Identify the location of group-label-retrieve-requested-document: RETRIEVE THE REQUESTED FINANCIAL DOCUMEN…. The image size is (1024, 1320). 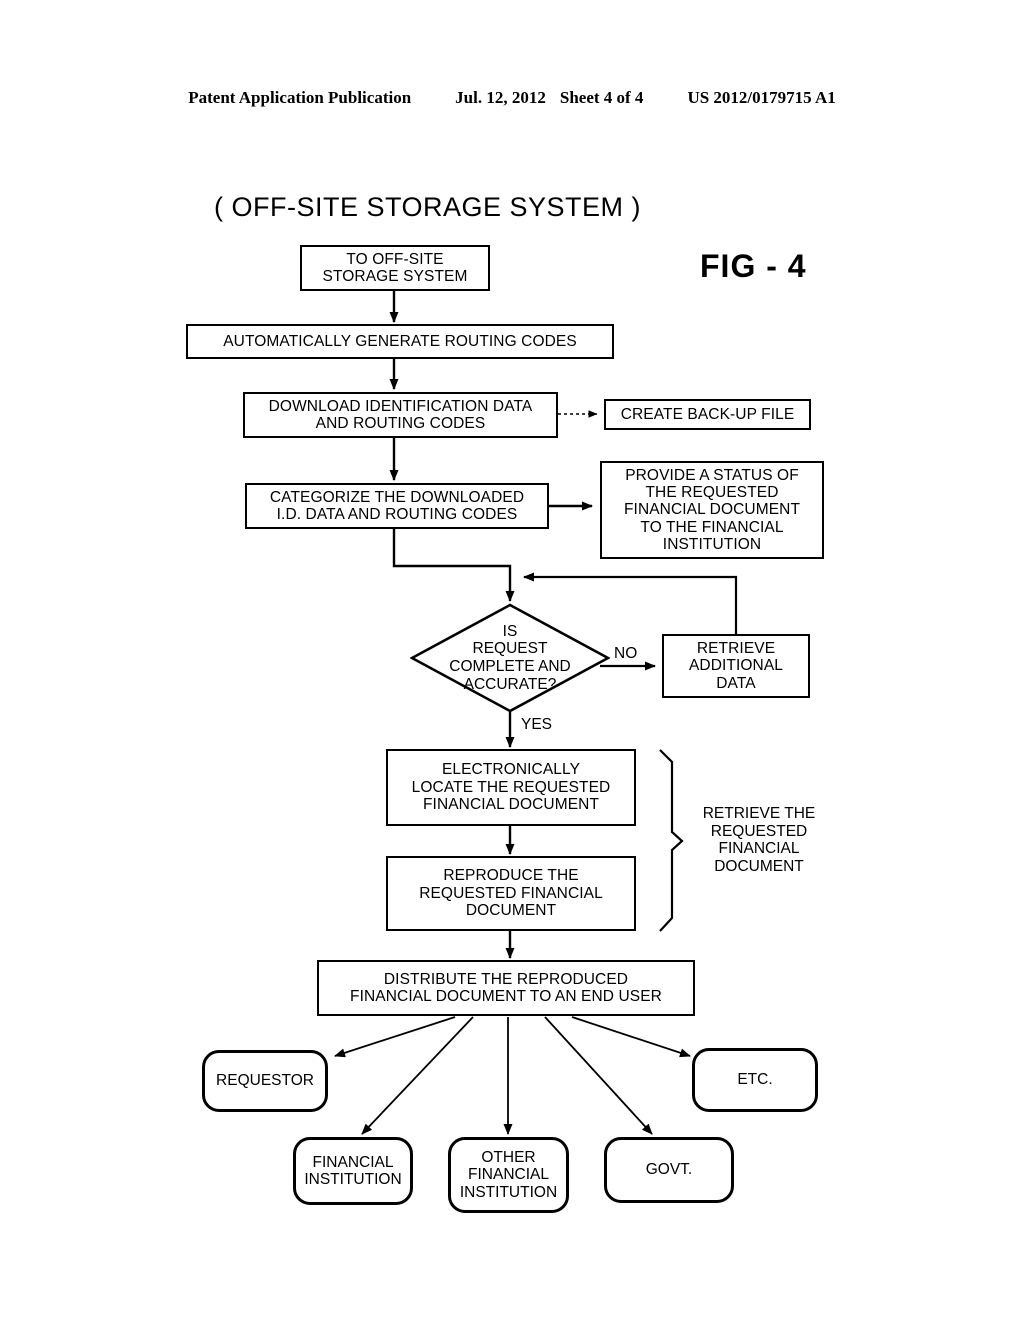
(759, 840).